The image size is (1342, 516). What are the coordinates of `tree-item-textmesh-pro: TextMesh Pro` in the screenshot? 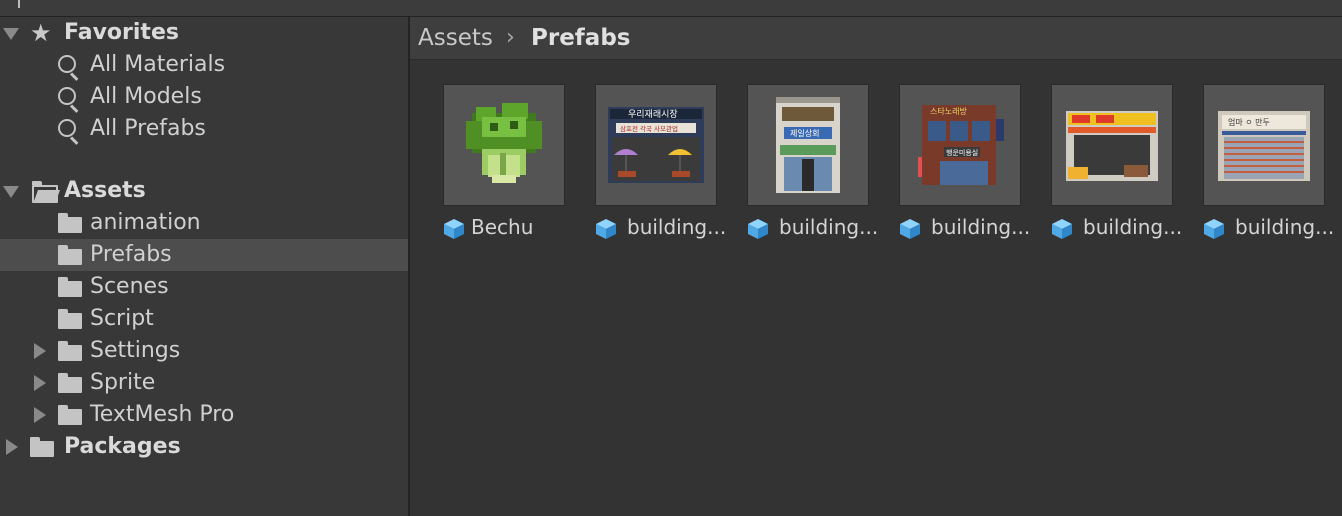 It's located at (204, 415).